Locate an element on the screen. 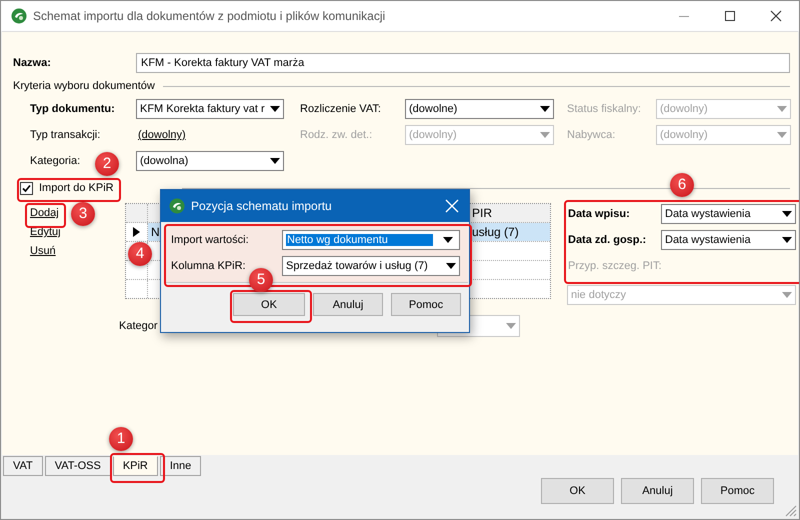 The height and width of the screenshot is (520, 800). table-header: PIR is located at coordinates (482, 213).